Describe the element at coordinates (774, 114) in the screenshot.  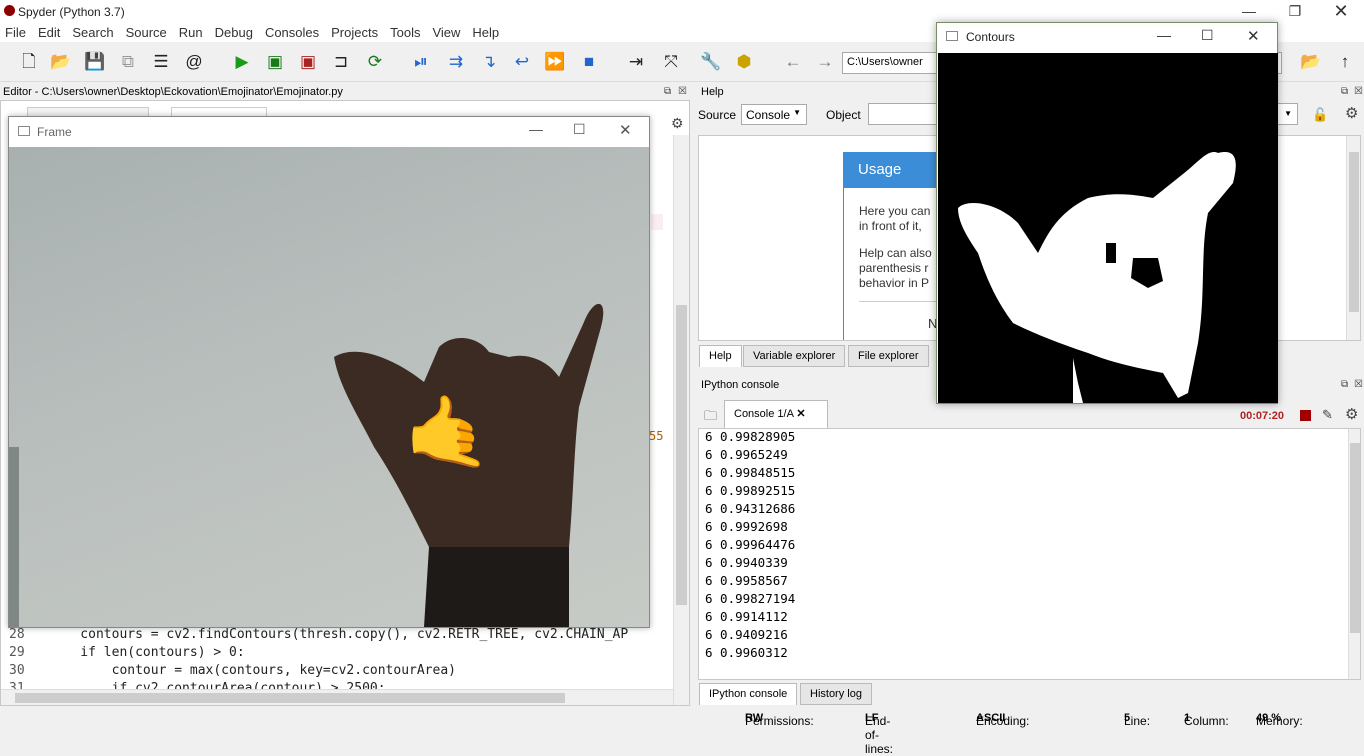
I see `source-select: Console ▼` at that location.